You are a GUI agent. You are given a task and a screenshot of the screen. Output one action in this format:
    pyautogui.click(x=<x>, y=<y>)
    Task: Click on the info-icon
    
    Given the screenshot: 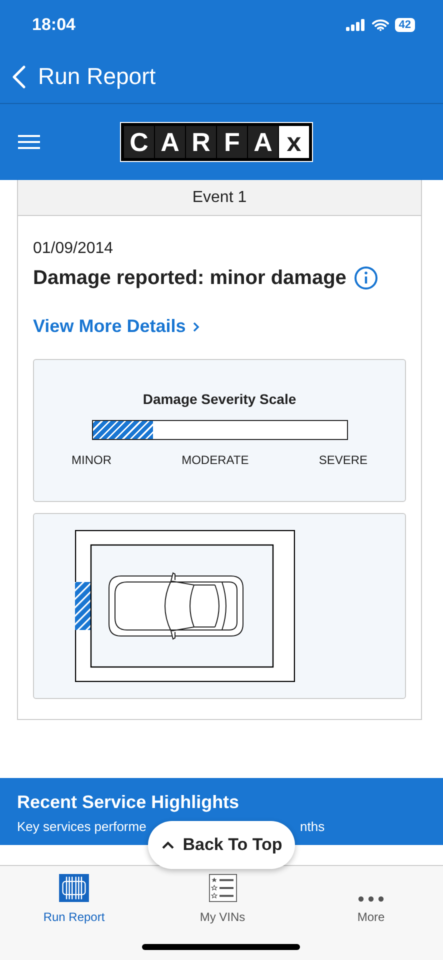 What is the action you would take?
    pyautogui.click(x=366, y=278)
    